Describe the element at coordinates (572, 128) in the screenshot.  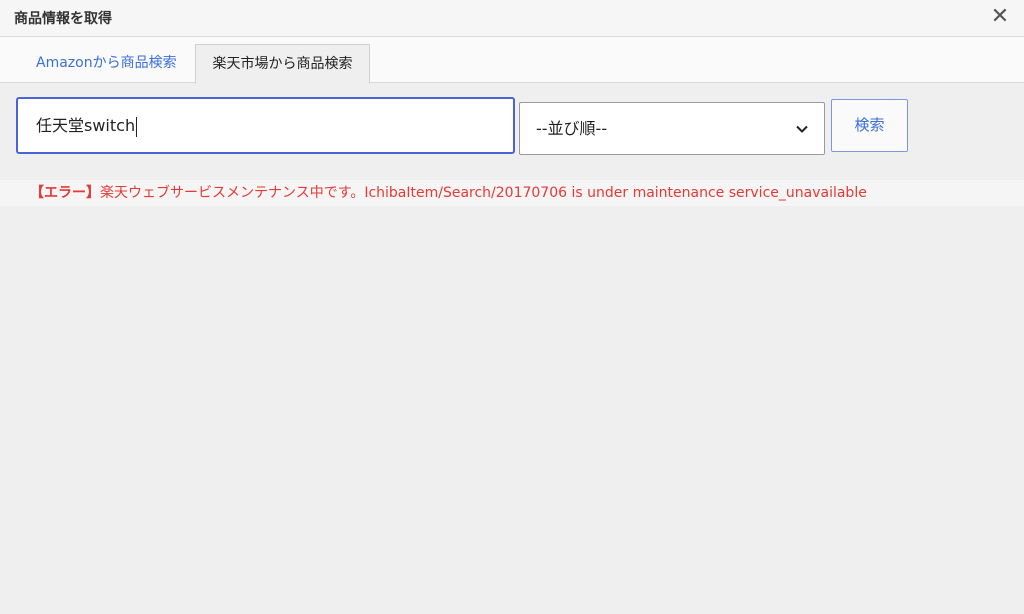
I see `sort-order-selected: --並び順--` at that location.